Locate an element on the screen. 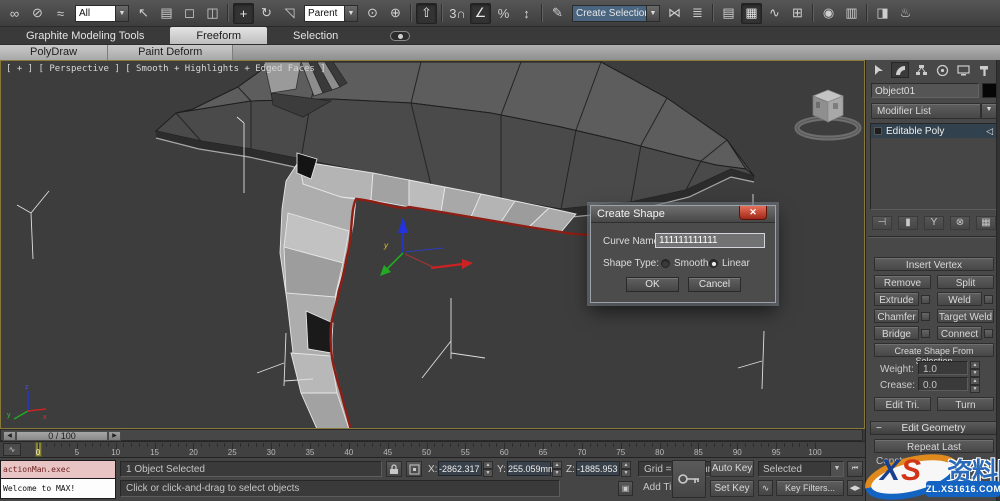 The width and height of the screenshot is (1000, 501). schematic-view-icon: ⊞ is located at coordinates (797, 13).